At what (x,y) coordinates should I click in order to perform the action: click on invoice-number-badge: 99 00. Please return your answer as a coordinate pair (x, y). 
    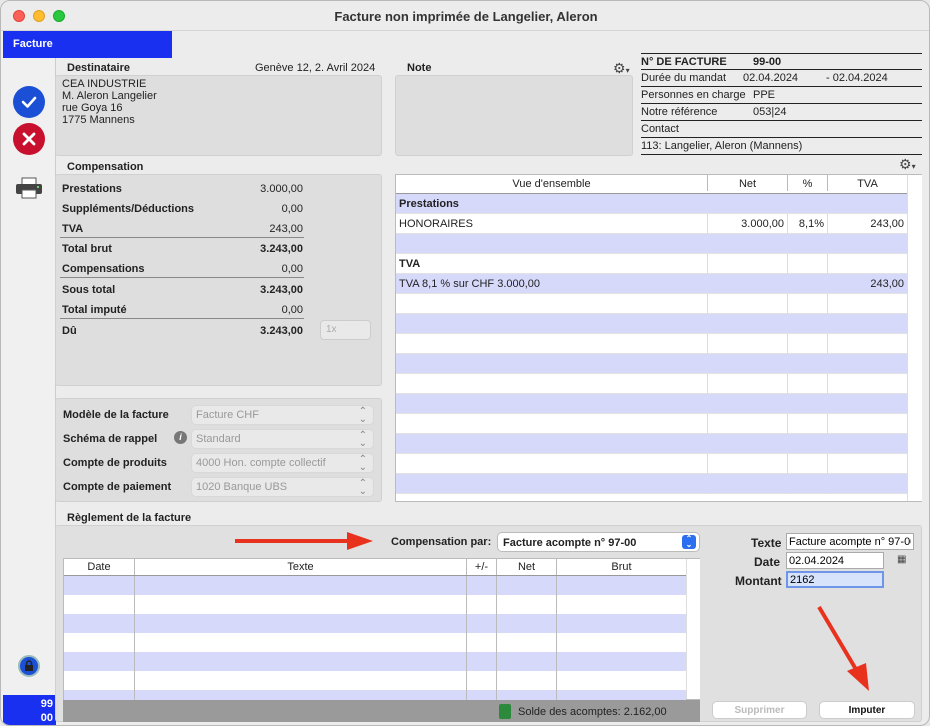
    Looking at the image, I should click on (29, 710).